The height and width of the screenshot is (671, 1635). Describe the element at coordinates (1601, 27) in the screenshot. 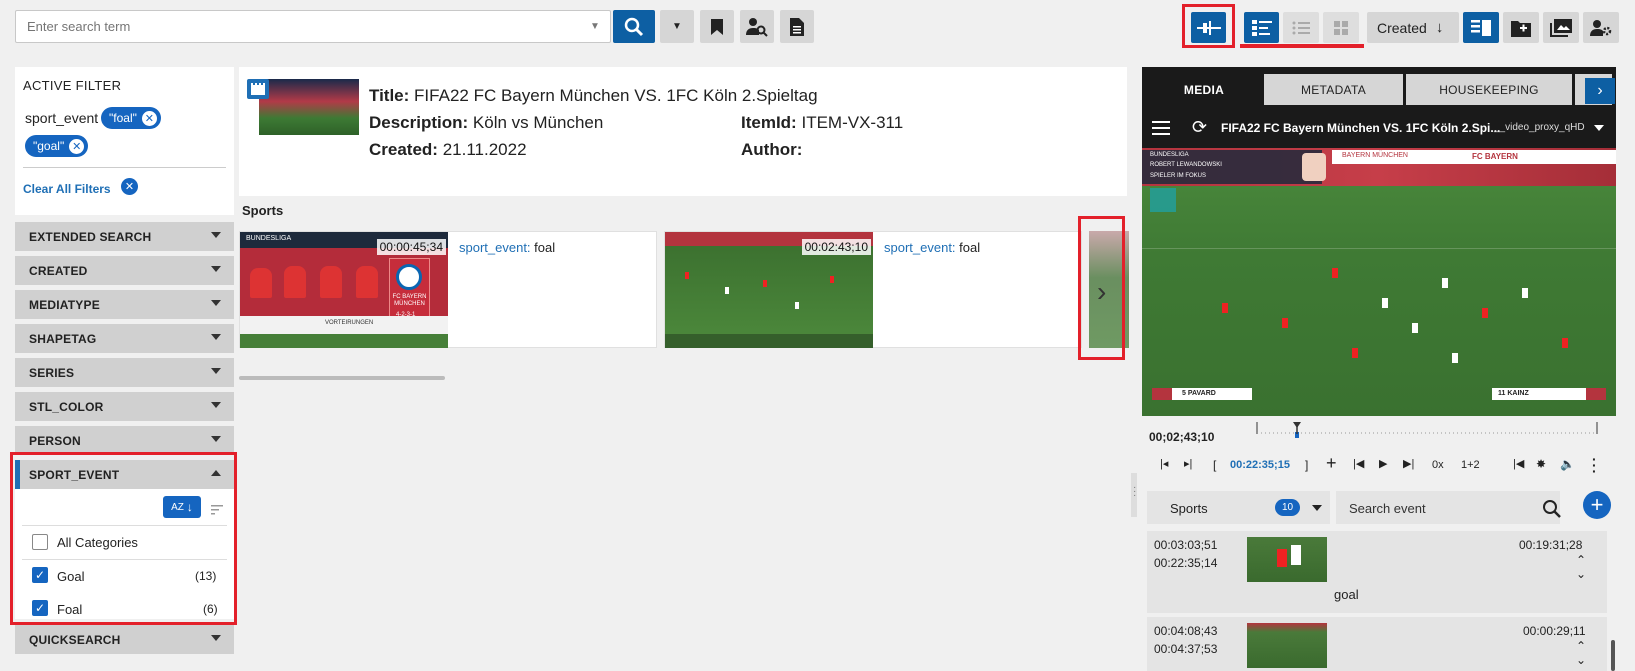

I see `user-settings-button` at that location.